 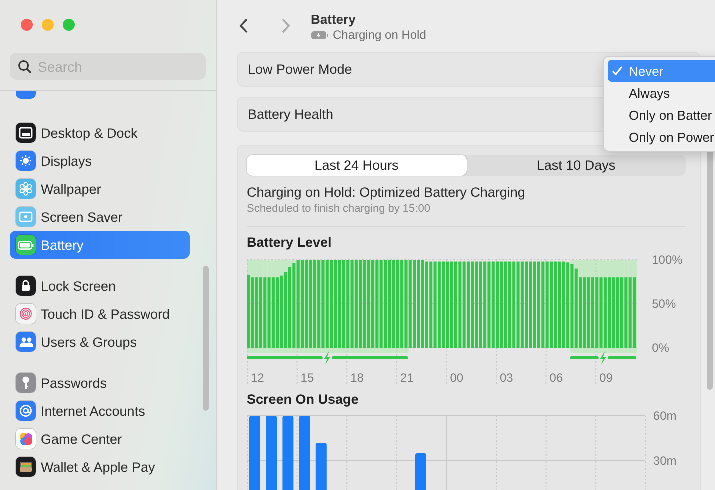 I want to click on forward-icon, so click(x=286, y=26).